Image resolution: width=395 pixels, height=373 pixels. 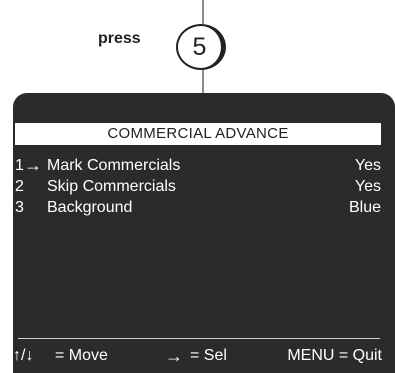 What do you see at coordinates (19, 186) in the screenshot?
I see `menu-item-number: 2` at bounding box center [19, 186].